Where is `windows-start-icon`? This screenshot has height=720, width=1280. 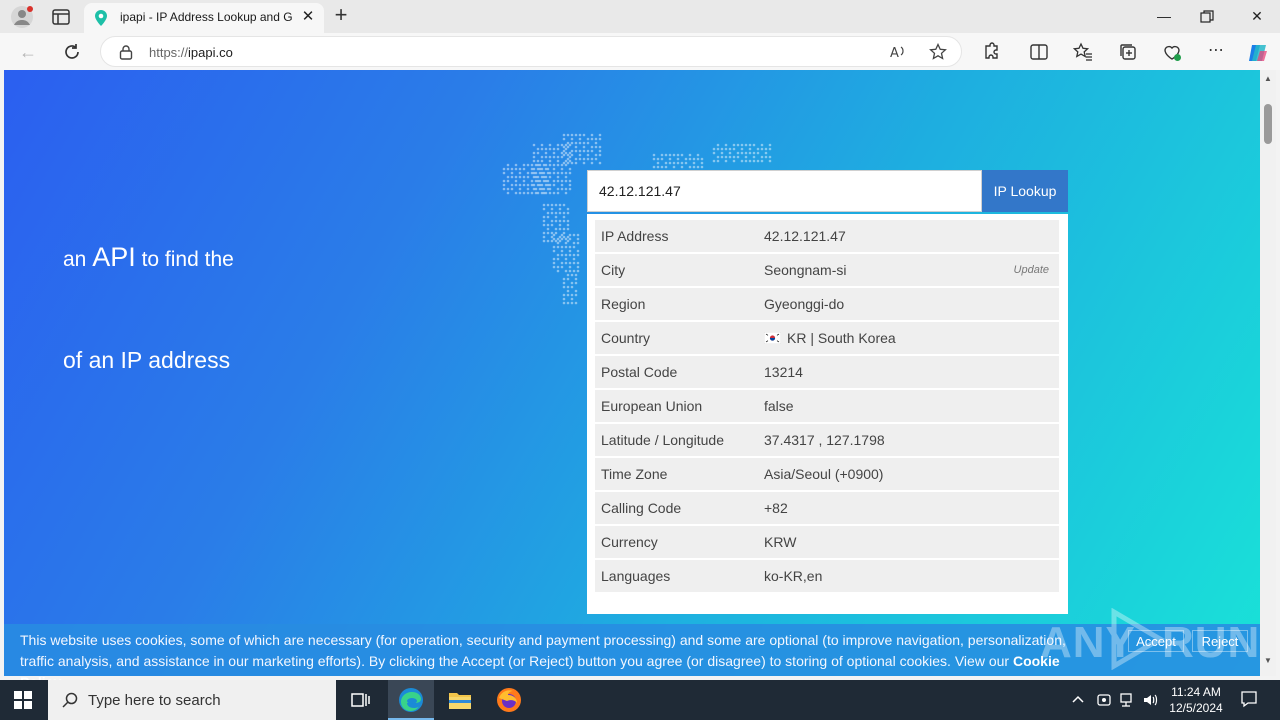
windows-start-icon is located at coordinates (23, 700).